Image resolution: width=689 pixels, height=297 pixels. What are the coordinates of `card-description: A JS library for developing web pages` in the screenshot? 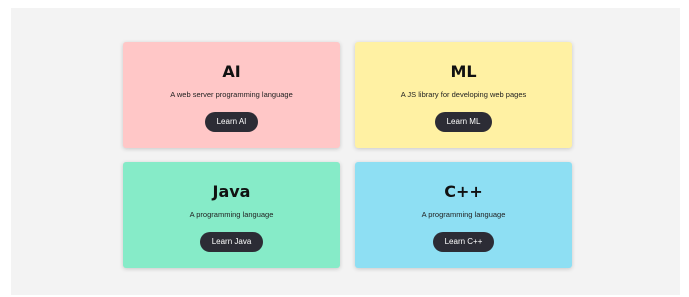 It's located at (463, 94).